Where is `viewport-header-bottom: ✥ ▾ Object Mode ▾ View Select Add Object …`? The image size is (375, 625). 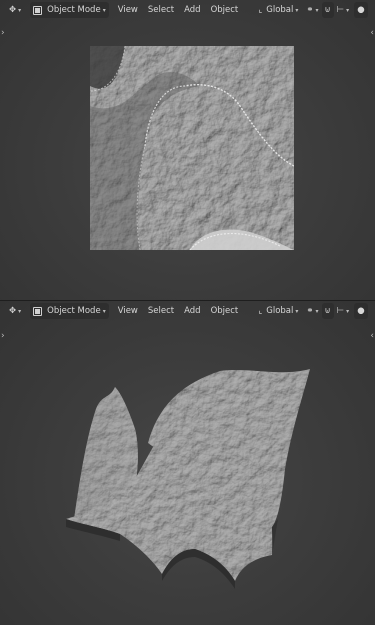 viewport-header-bottom: ✥ ▾ Object Mode ▾ View Select Add Object … is located at coordinates (187, 311).